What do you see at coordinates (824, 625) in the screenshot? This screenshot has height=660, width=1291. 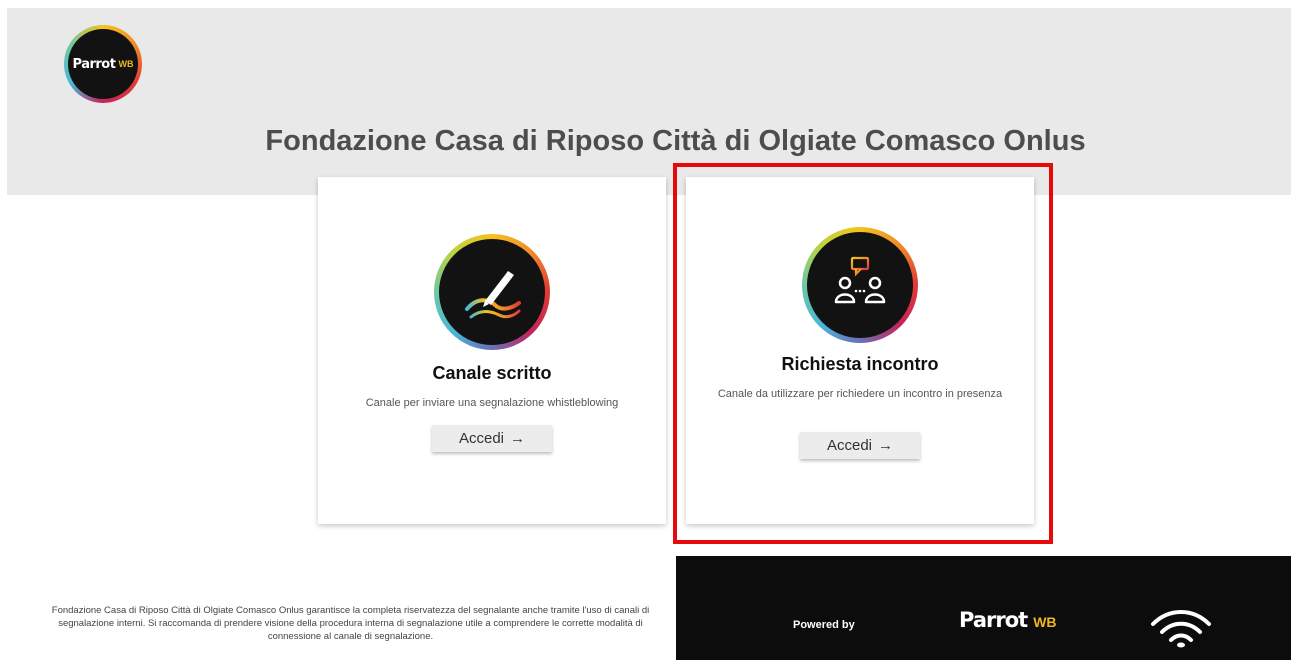 I see `powered-by-label: Powered by` at bounding box center [824, 625].